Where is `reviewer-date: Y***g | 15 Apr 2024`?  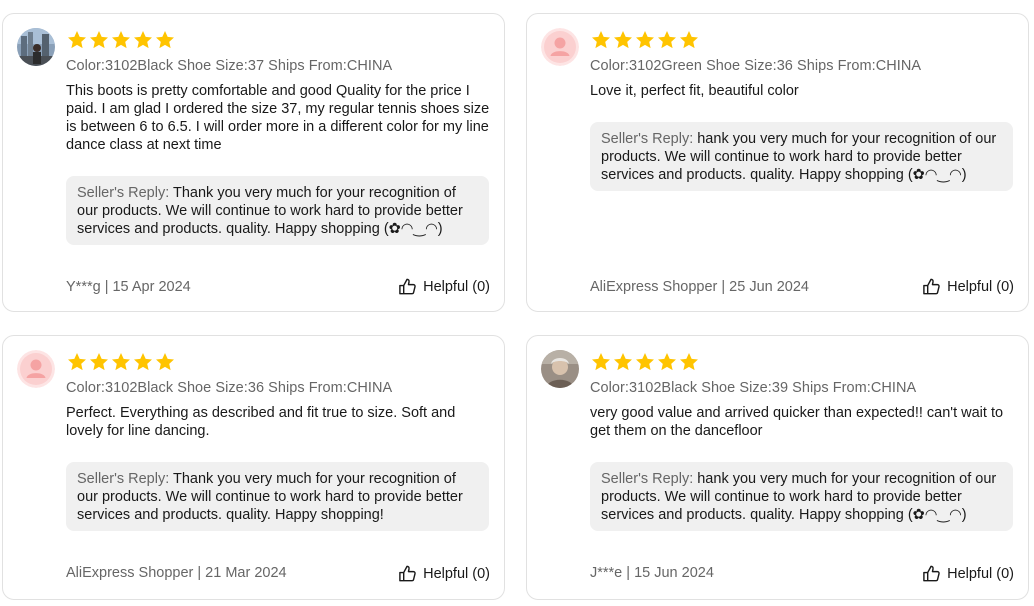
reviewer-date: Y***g | 15 Apr 2024 is located at coordinates (128, 287).